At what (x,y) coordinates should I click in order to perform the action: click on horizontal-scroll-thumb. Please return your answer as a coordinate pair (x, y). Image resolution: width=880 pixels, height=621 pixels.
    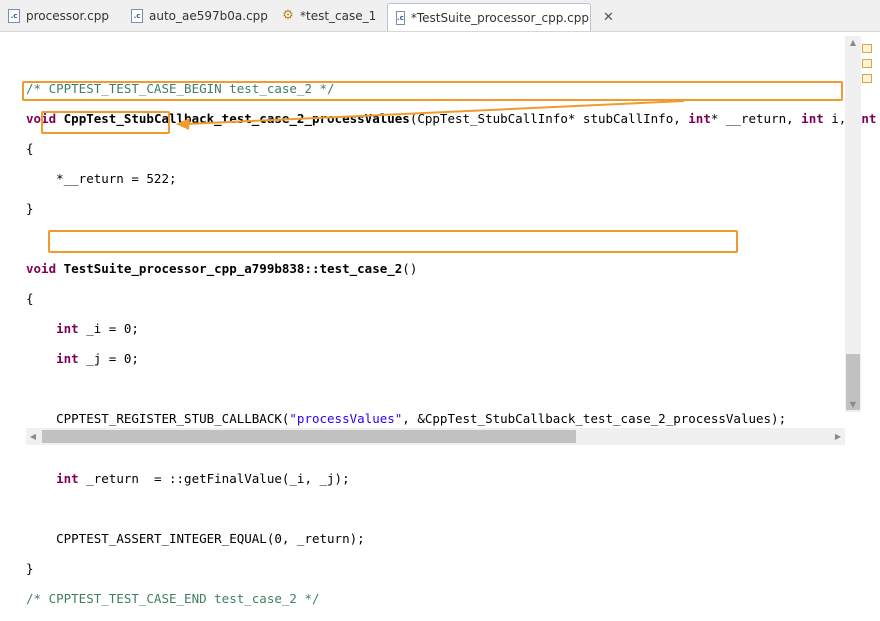
    Looking at the image, I should click on (309, 436).